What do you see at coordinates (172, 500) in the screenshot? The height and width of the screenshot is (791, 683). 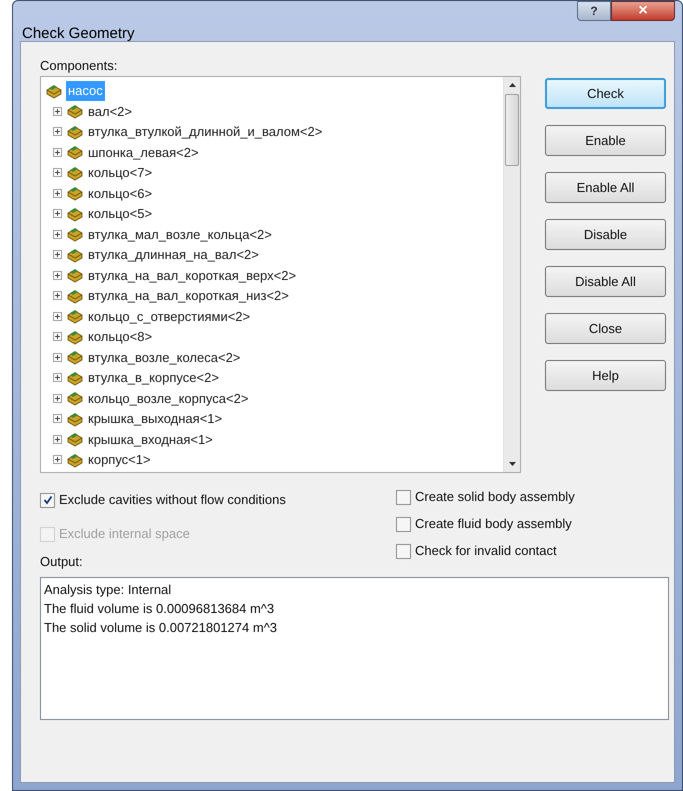 I see `checkbox-label: Exclude cavities without flow conditions` at bounding box center [172, 500].